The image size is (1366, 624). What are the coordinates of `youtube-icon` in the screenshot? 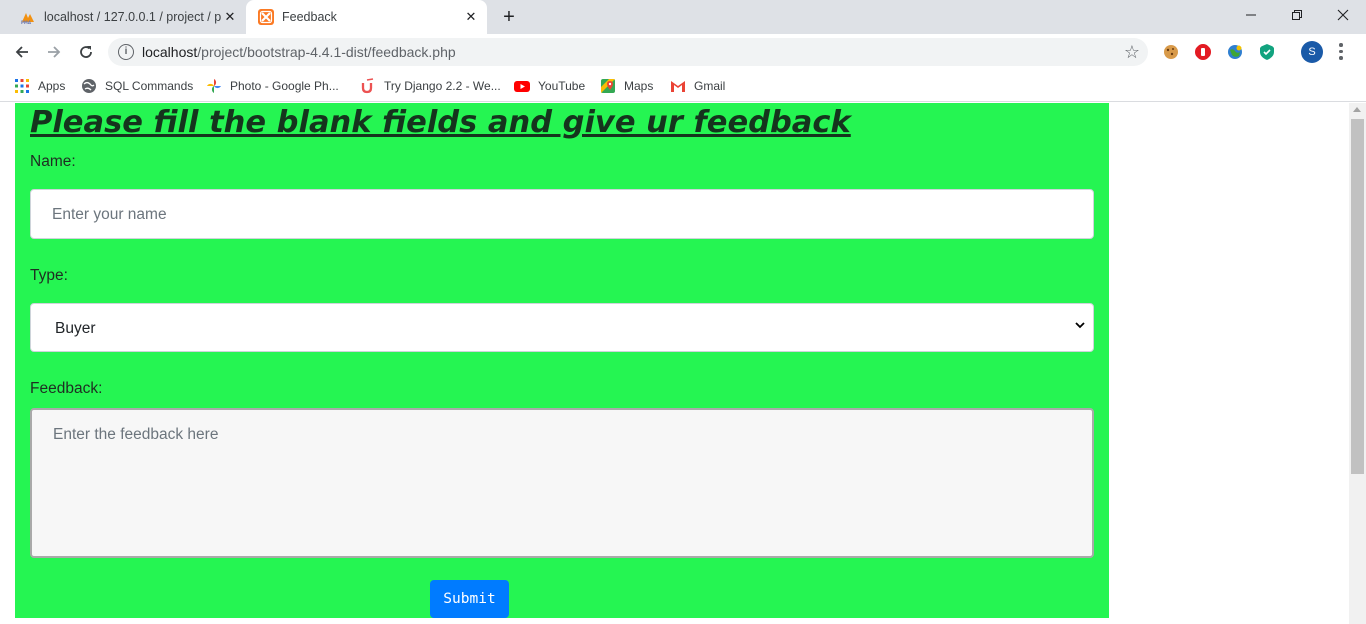 It's located at (522, 86).